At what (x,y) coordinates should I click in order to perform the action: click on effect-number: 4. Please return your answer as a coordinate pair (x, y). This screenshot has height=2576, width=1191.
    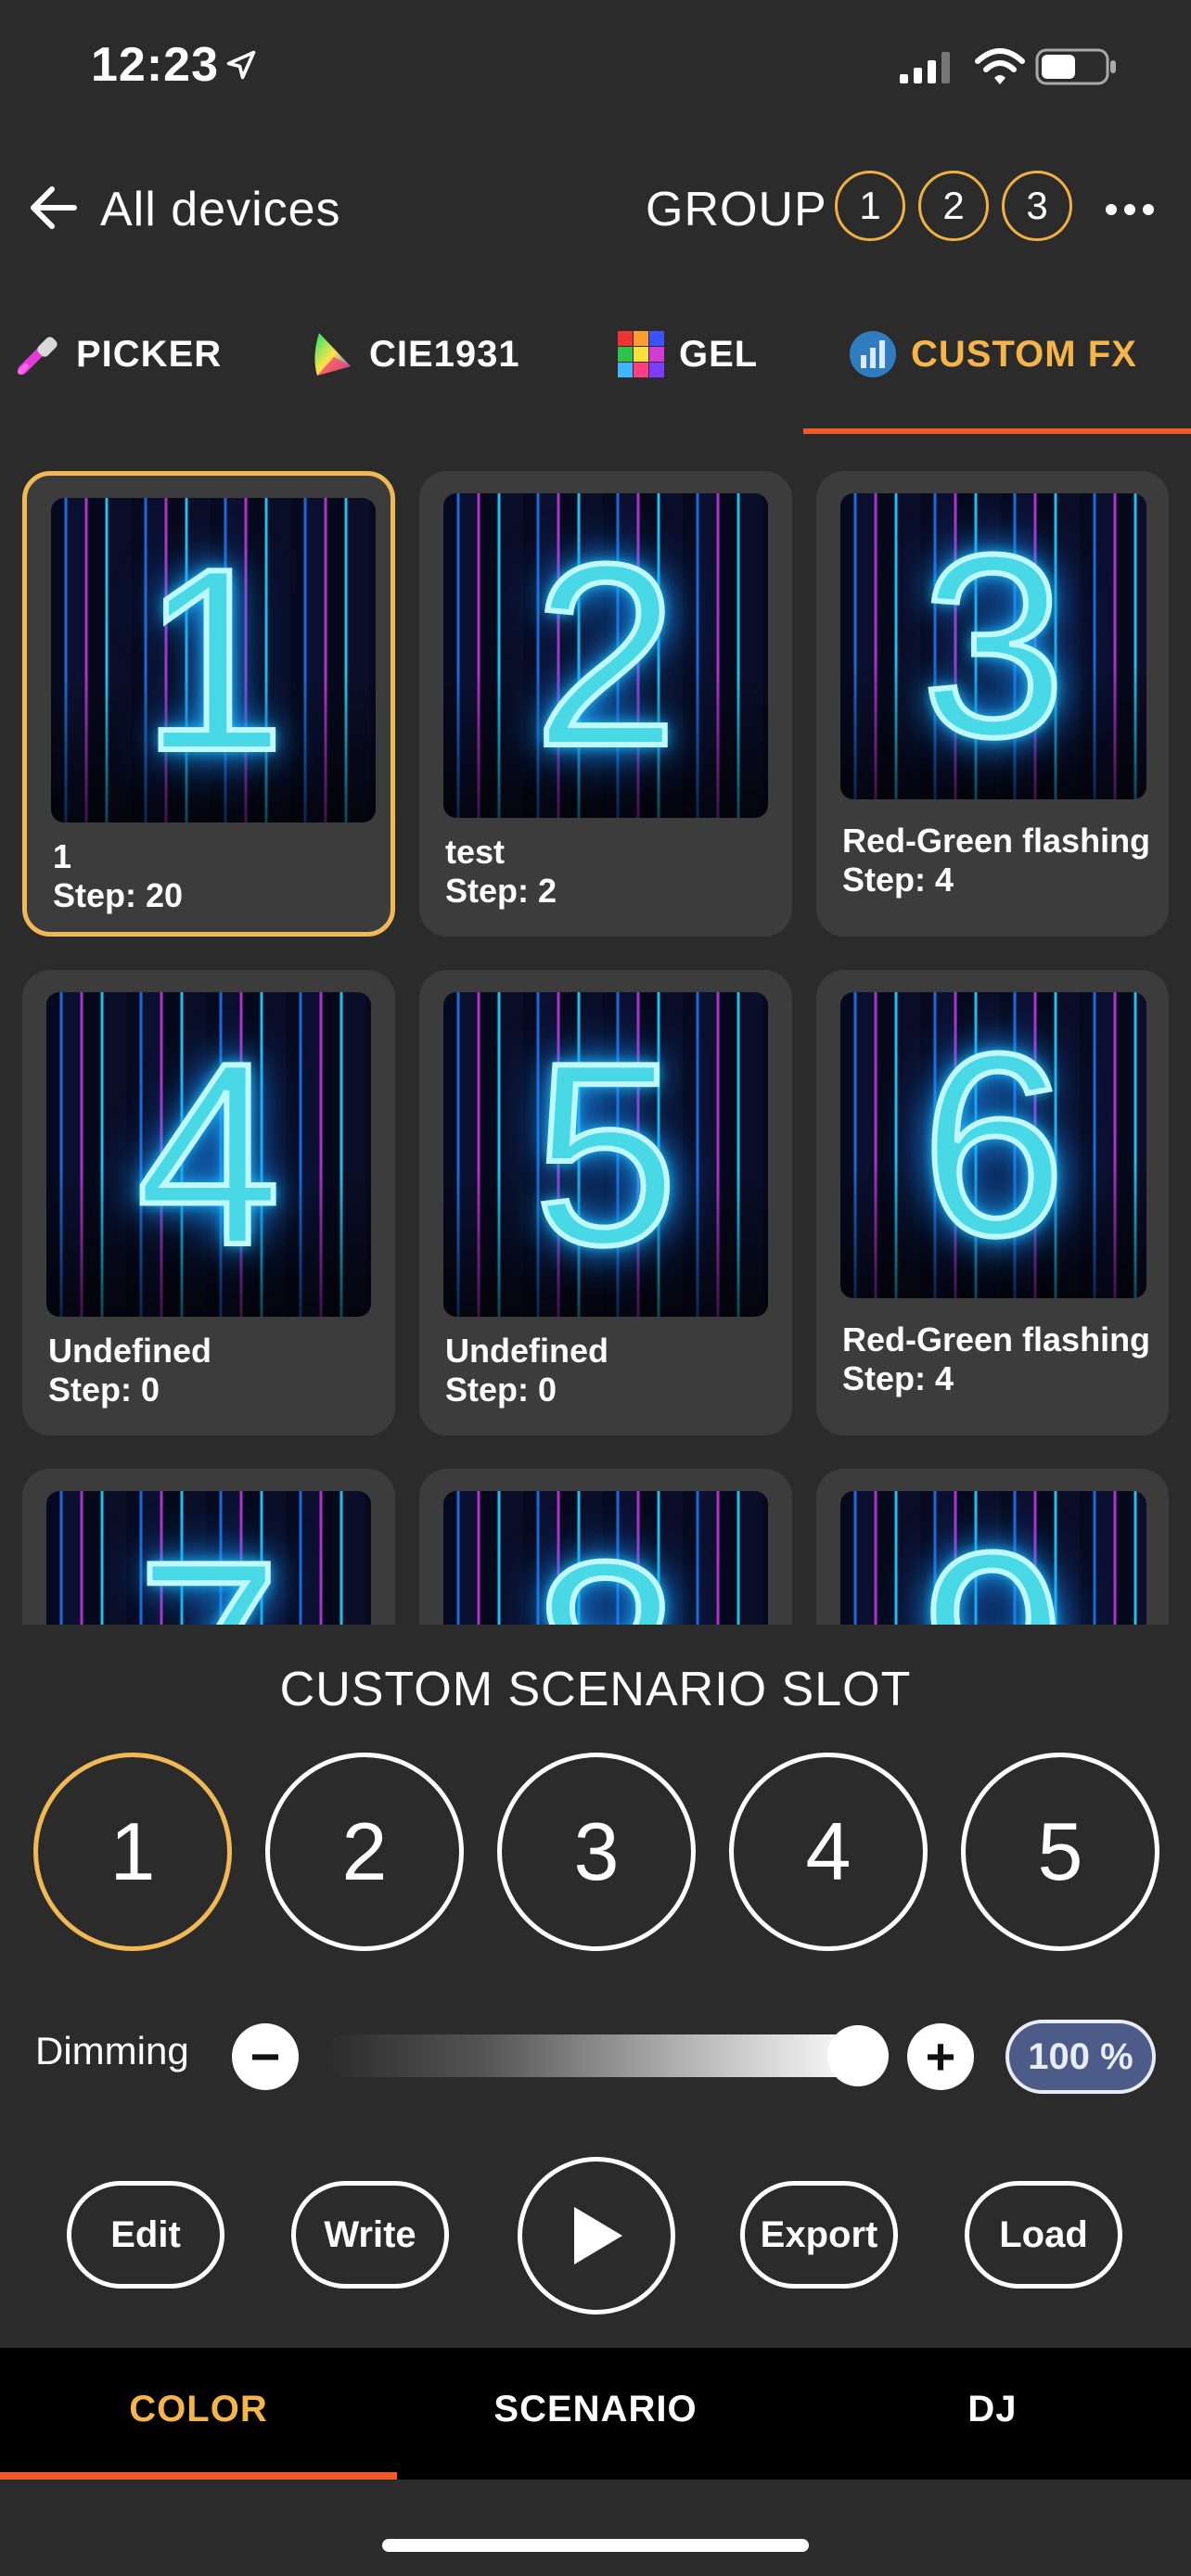
    Looking at the image, I should click on (209, 1154).